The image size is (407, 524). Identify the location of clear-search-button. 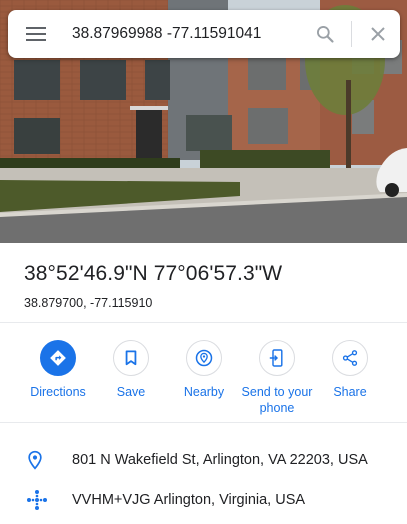
(378, 34).